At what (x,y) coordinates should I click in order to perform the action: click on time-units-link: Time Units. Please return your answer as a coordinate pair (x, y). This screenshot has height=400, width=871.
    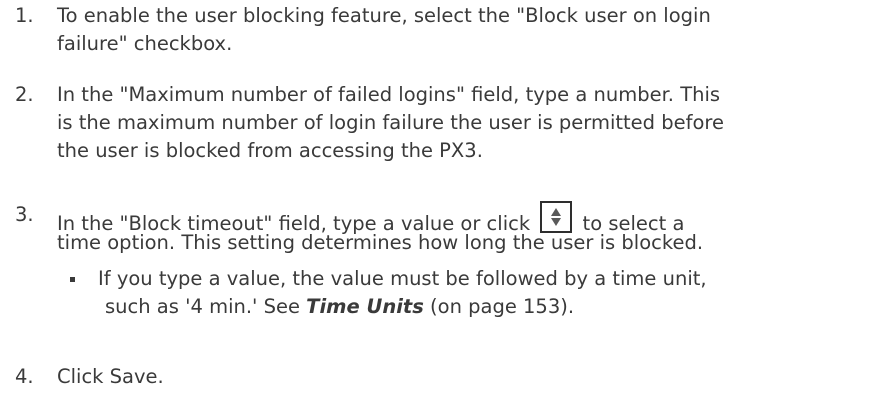
    Looking at the image, I should click on (365, 306).